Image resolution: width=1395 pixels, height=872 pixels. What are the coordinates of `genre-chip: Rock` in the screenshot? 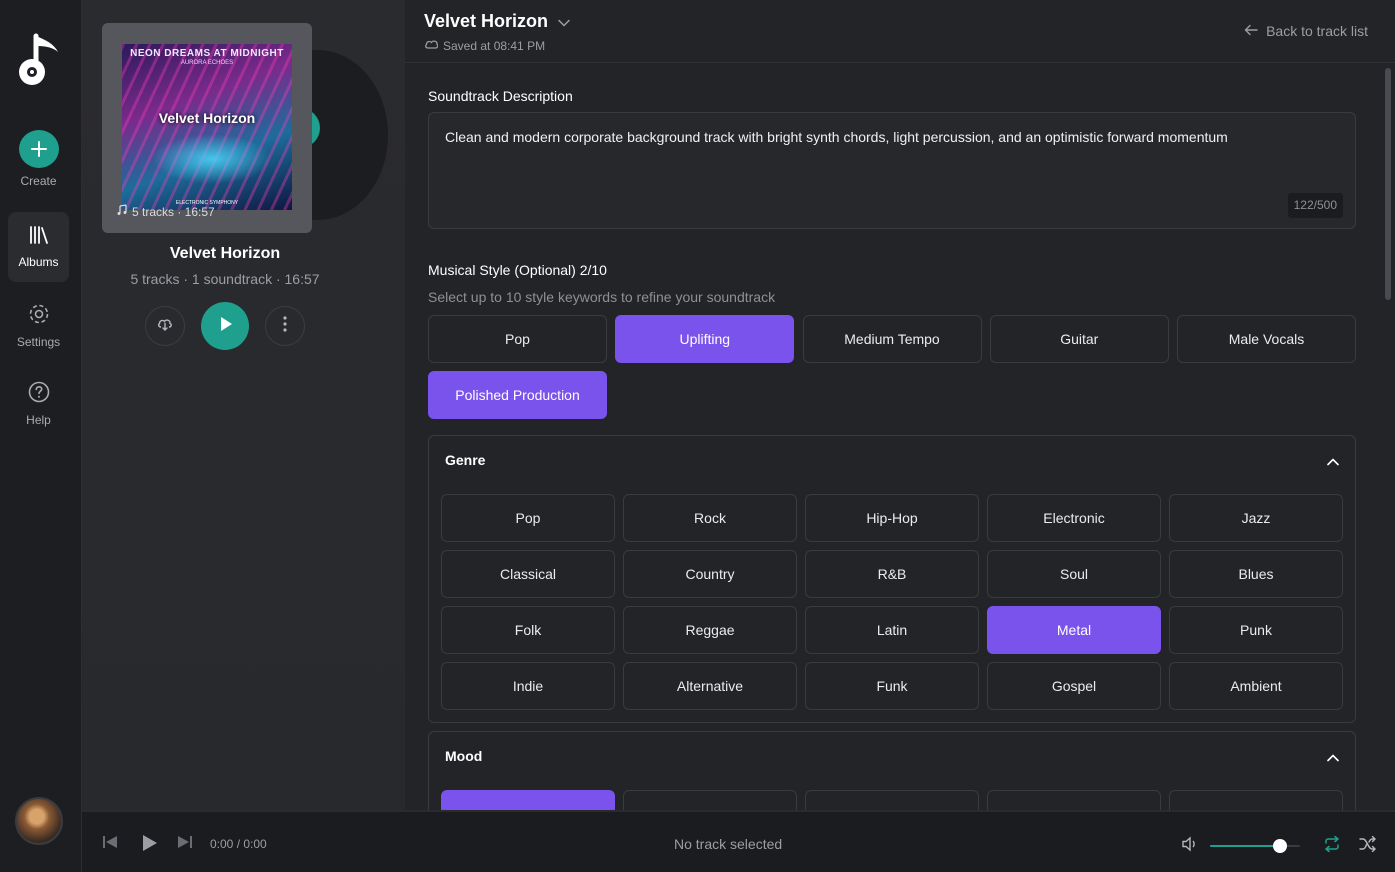 It's located at (710, 518).